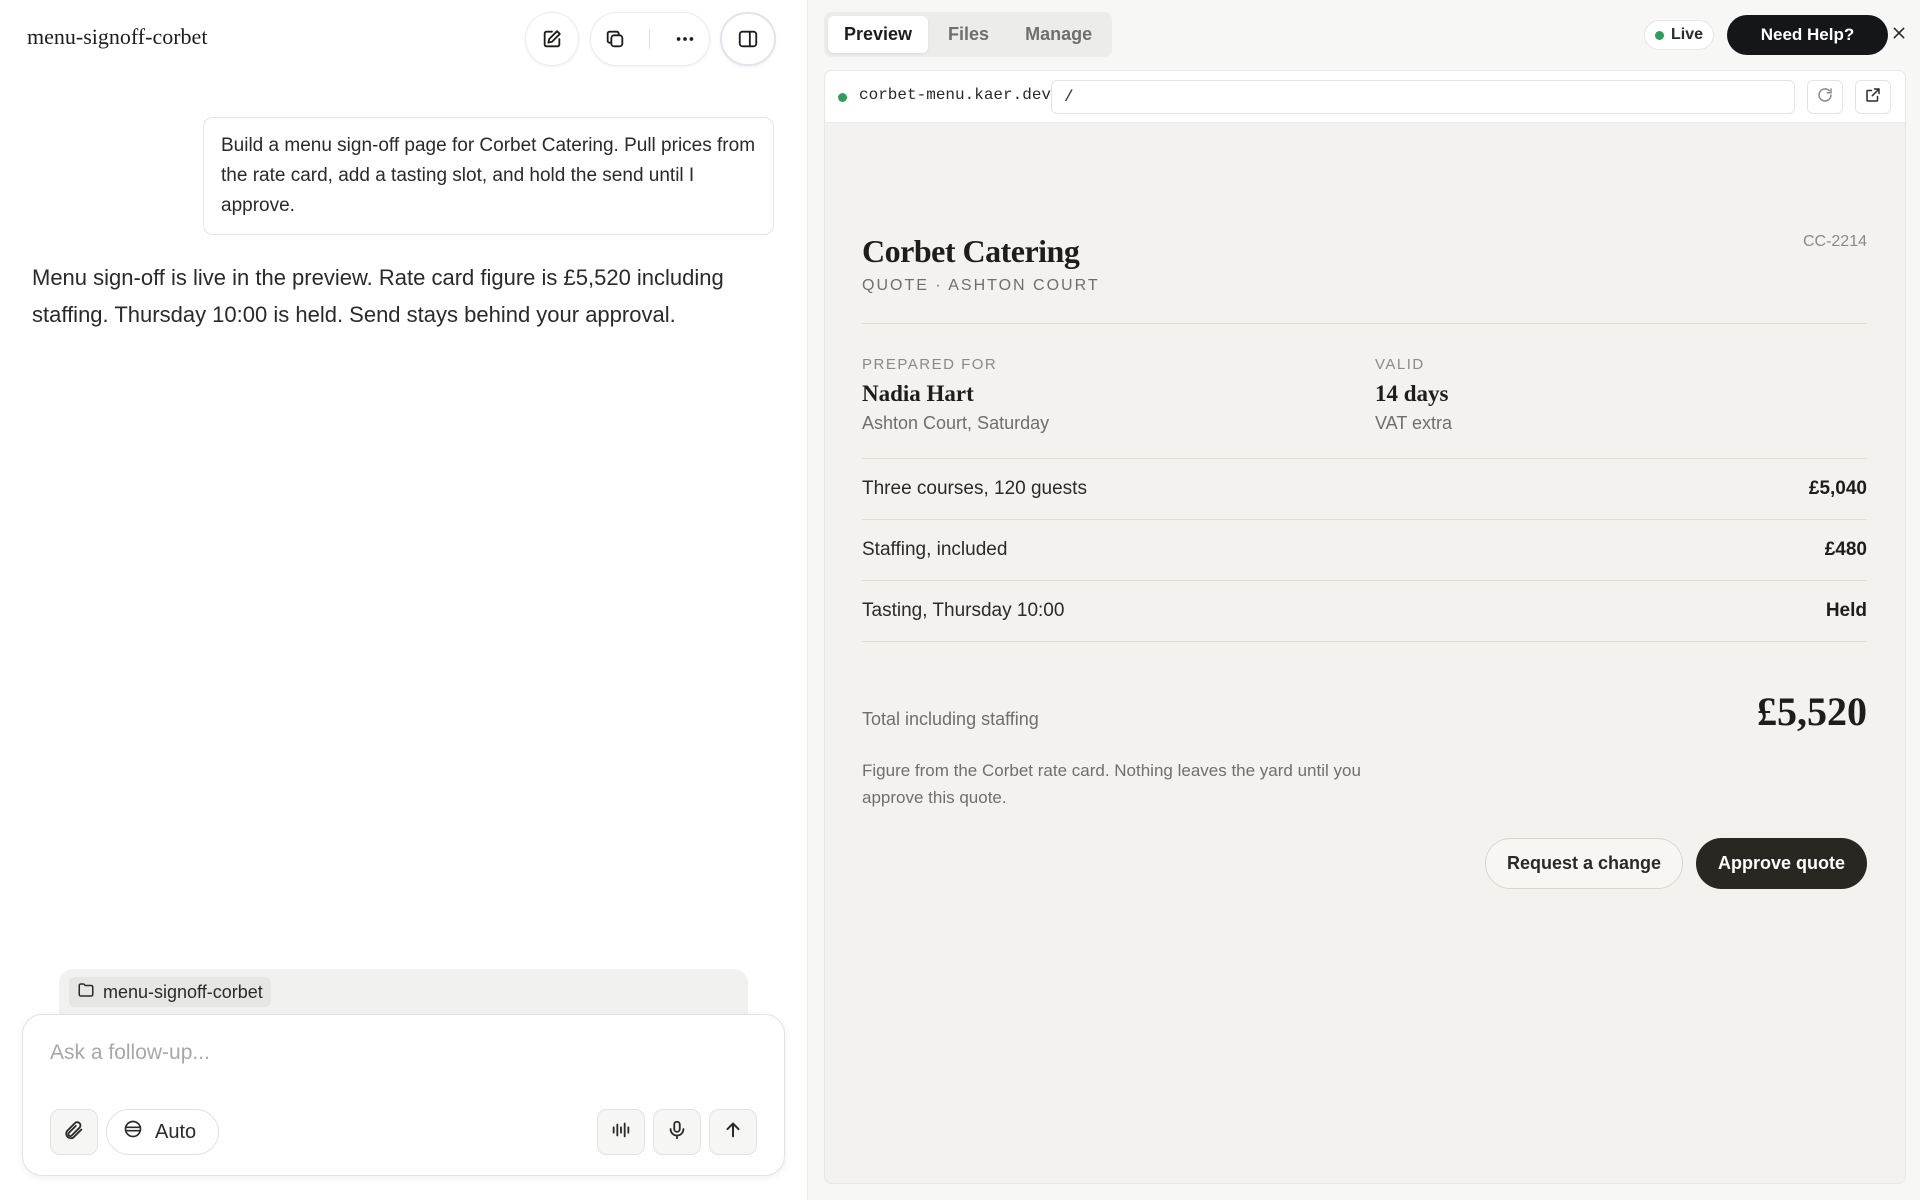  What do you see at coordinates (1364, 550) in the screenshot?
I see `line-item: Staffing, included £480` at bounding box center [1364, 550].